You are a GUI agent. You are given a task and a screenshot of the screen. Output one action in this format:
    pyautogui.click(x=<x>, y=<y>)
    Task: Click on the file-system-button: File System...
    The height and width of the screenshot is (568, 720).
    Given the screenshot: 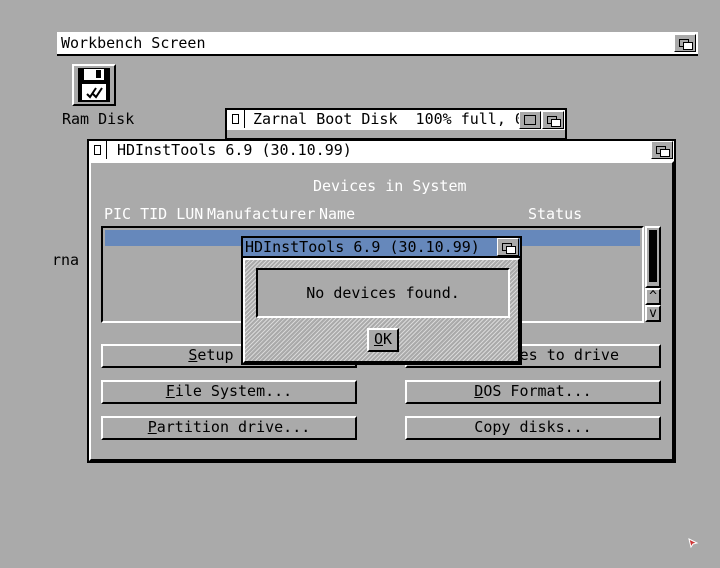 What is the action you would take?
    pyautogui.click(x=229, y=392)
    